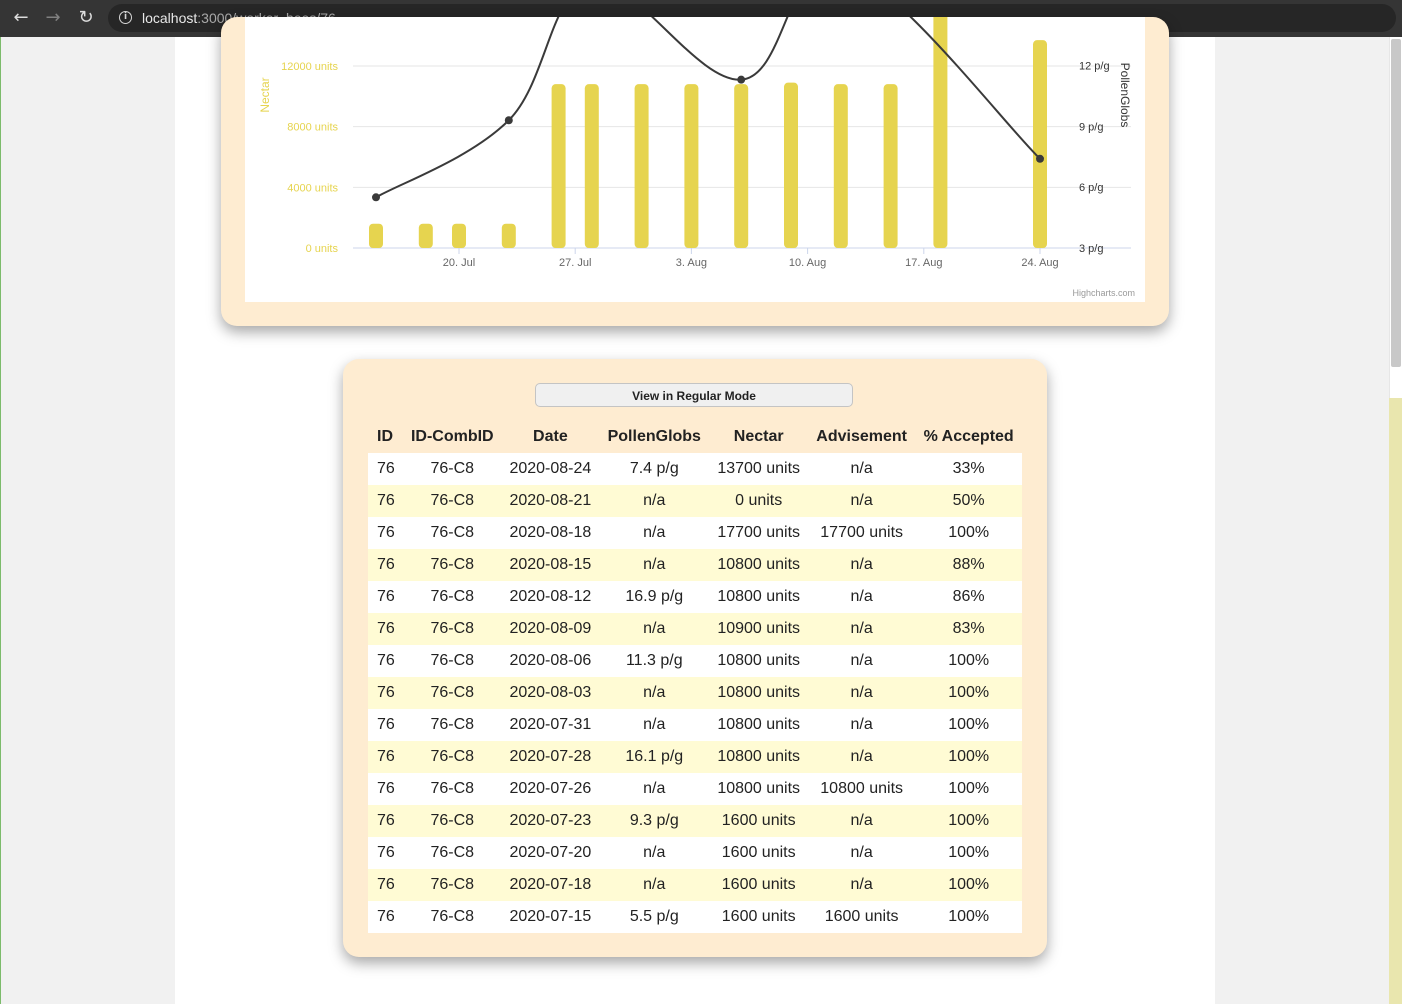  Describe the element at coordinates (265, 94) in the screenshot. I see `y-left-axis-title: Nectar` at that location.